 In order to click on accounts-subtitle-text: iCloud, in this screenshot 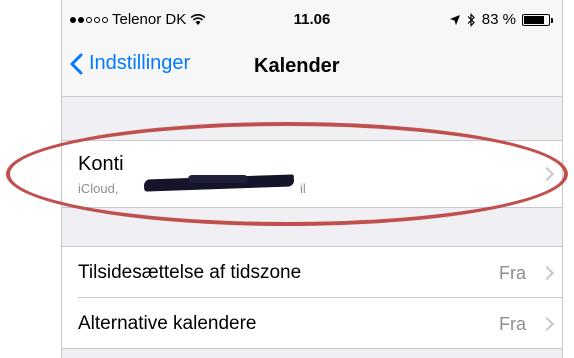, I will do `click(98, 188)`.